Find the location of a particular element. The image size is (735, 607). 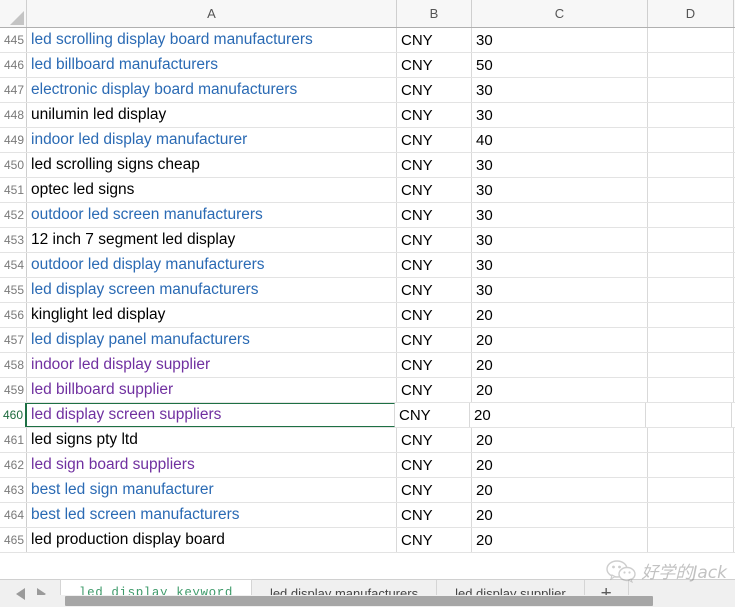

cell-d452 is located at coordinates (691, 215).